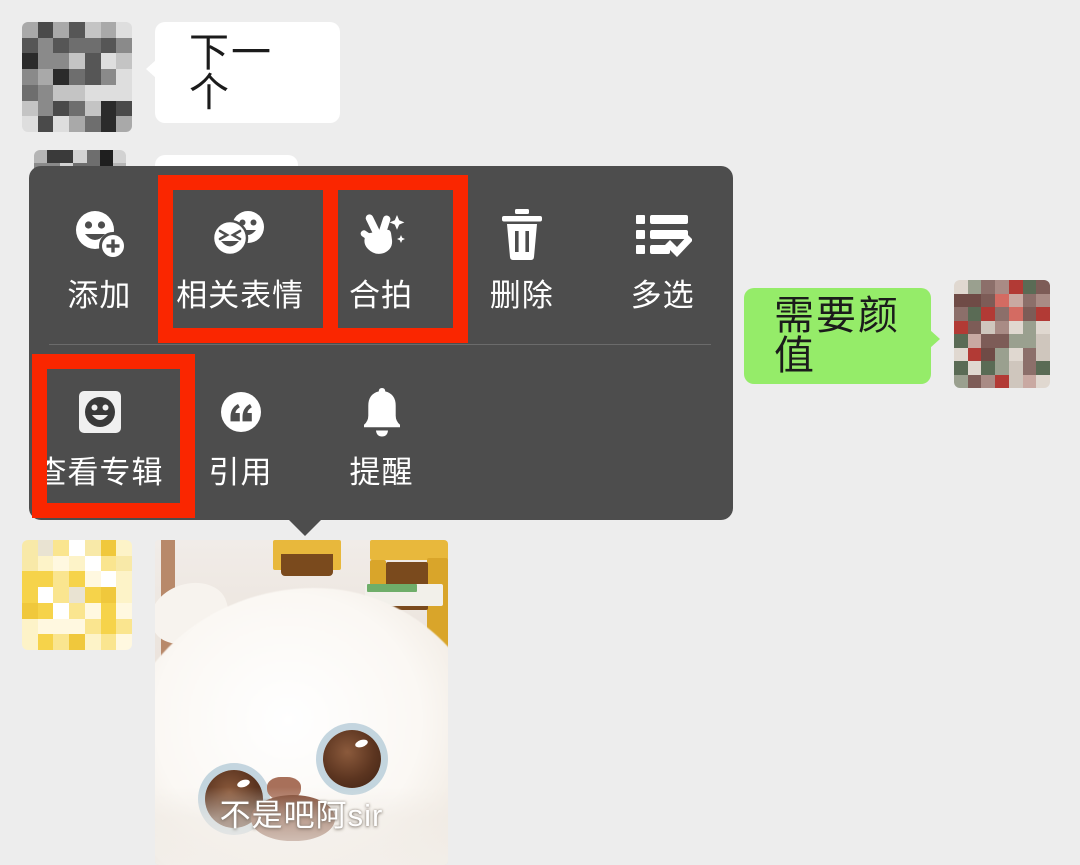 Image resolution: width=1080 pixels, height=865 pixels. What do you see at coordinates (381, 235) in the screenshot?
I see `hand-sparkle-icon` at bounding box center [381, 235].